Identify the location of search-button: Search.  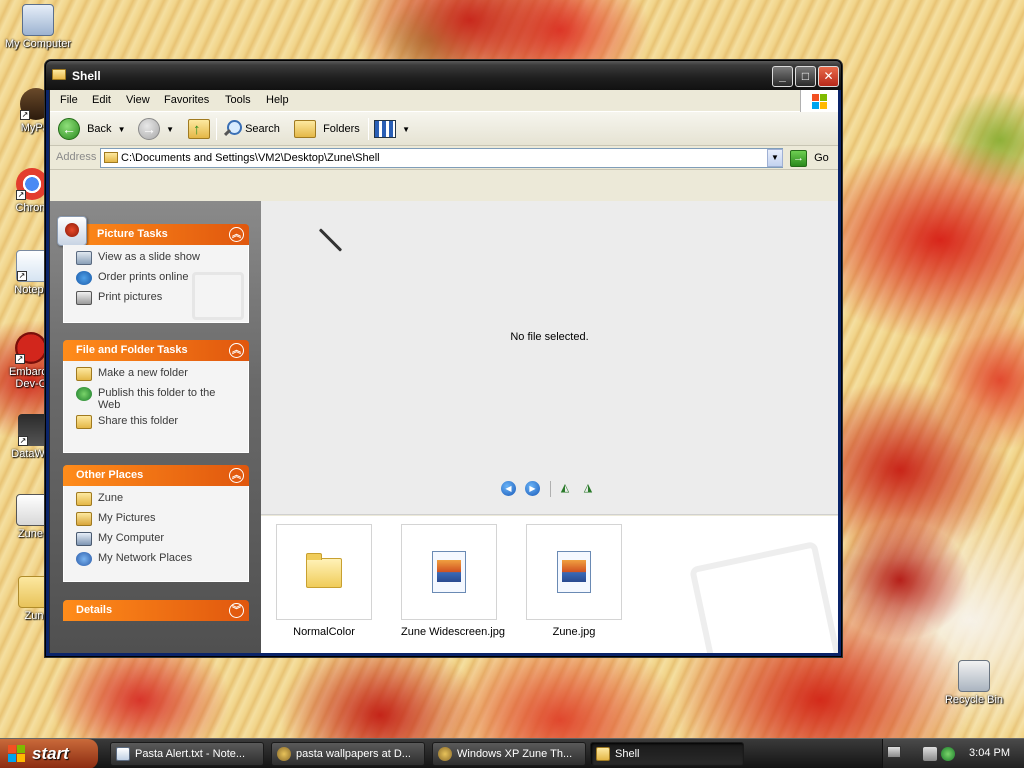
(251, 129).